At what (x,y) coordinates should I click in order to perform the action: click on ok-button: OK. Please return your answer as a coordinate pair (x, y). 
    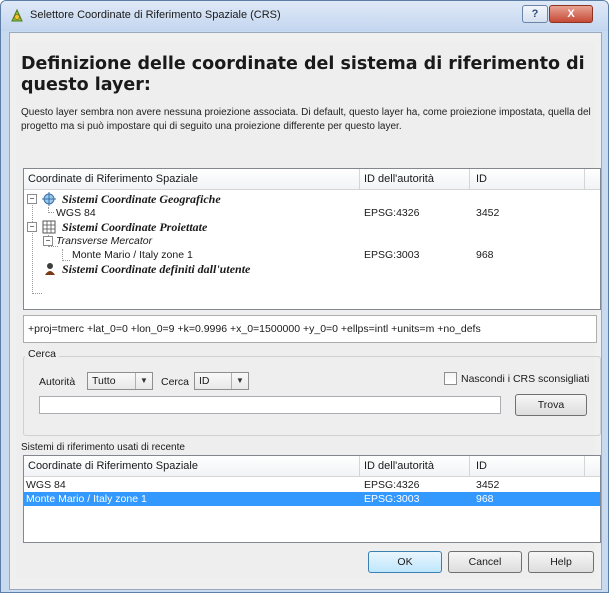
    Looking at the image, I should click on (405, 562).